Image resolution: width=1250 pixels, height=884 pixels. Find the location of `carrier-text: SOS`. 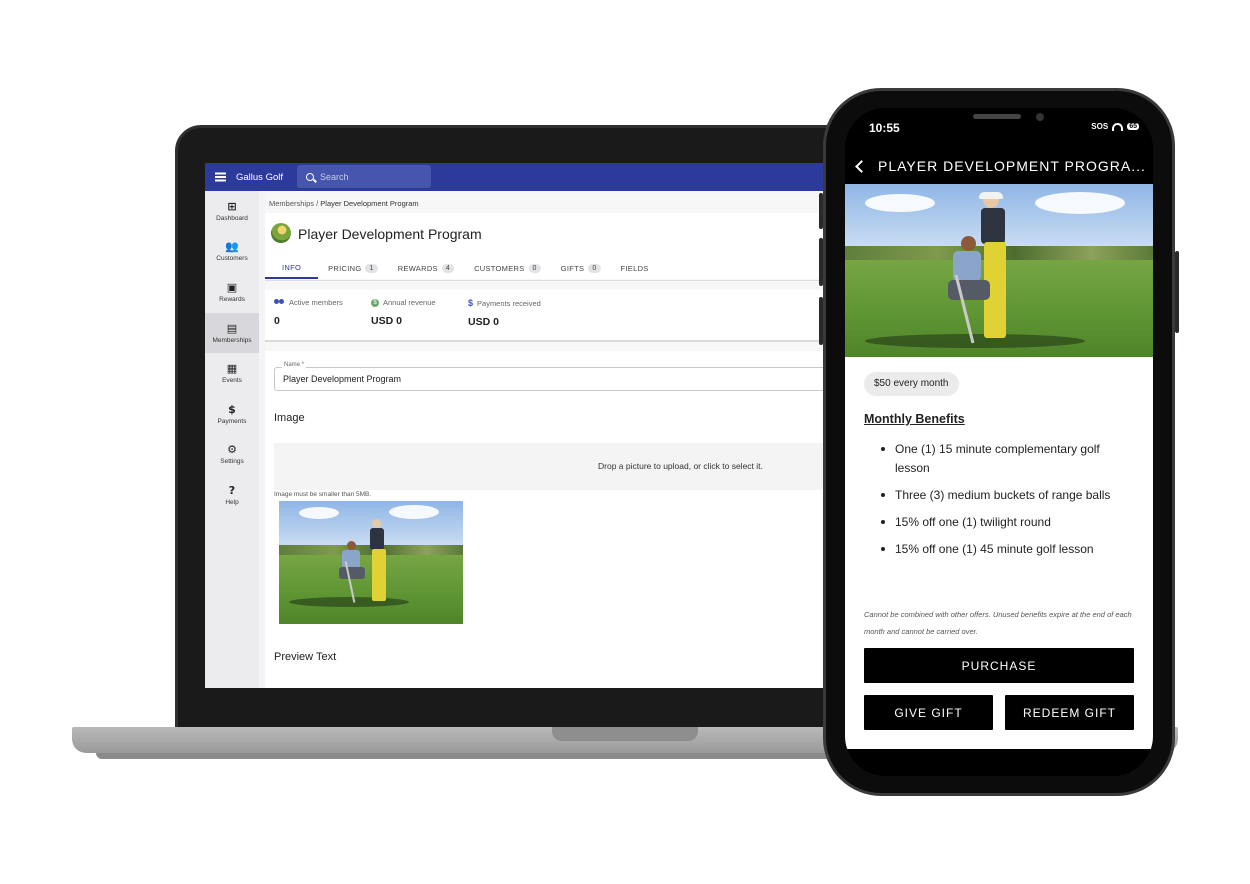

carrier-text: SOS is located at coordinates (1100, 126).